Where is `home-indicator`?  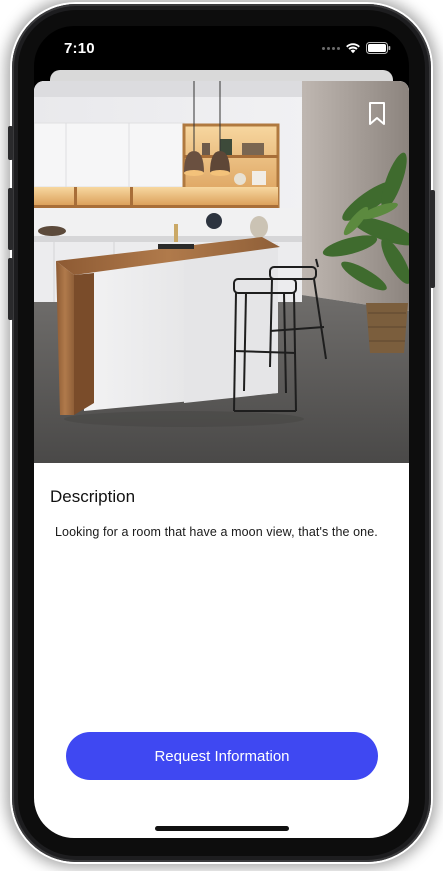
home-indicator is located at coordinates (222, 828).